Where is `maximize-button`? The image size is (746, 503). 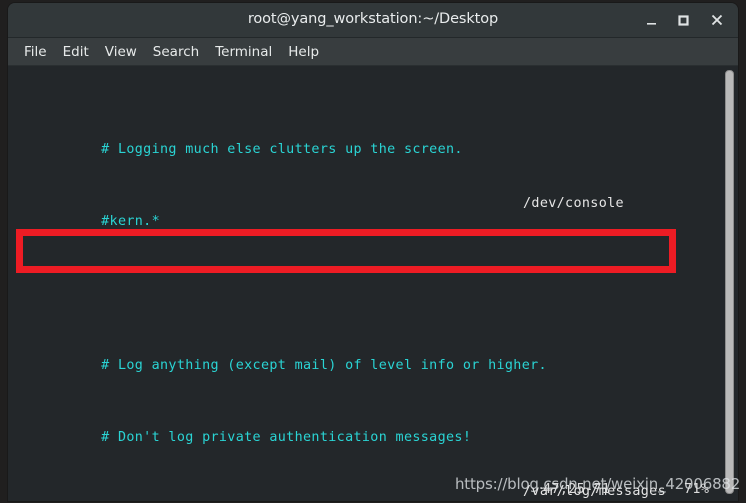
maximize-button is located at coordinates (683, 20).